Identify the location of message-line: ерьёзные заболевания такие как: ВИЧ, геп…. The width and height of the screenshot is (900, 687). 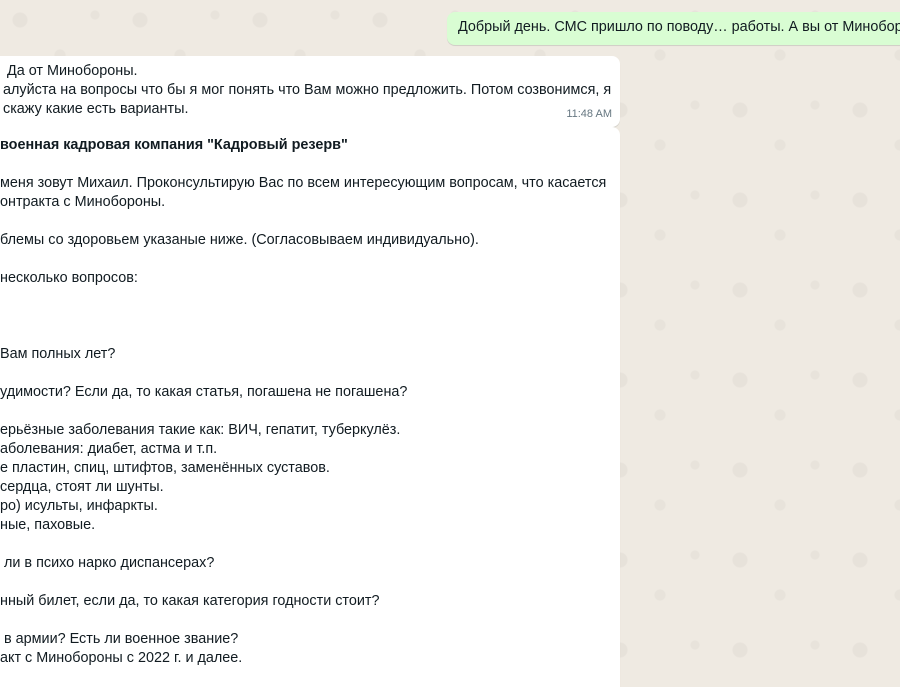
(200, 430).